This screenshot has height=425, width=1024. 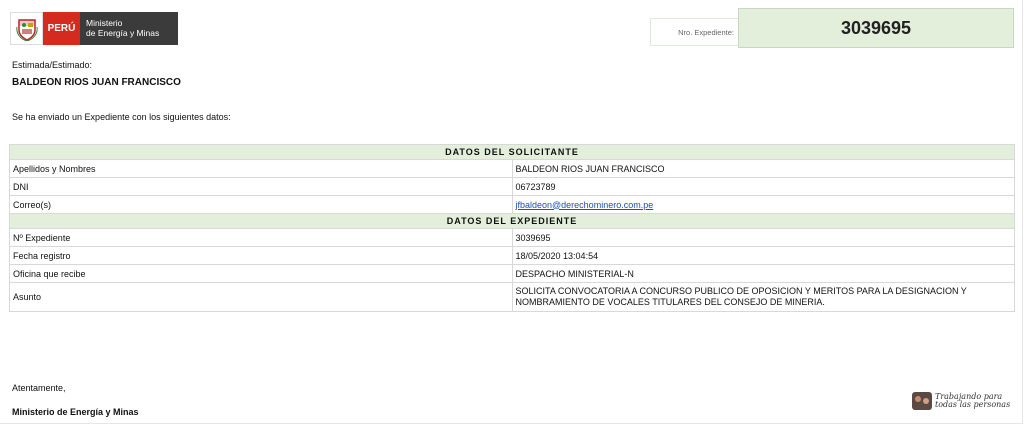 I want to click on table-row: Correo(s) jfbaldeon@derechominero.com.pe, so click(x=512, y=204).